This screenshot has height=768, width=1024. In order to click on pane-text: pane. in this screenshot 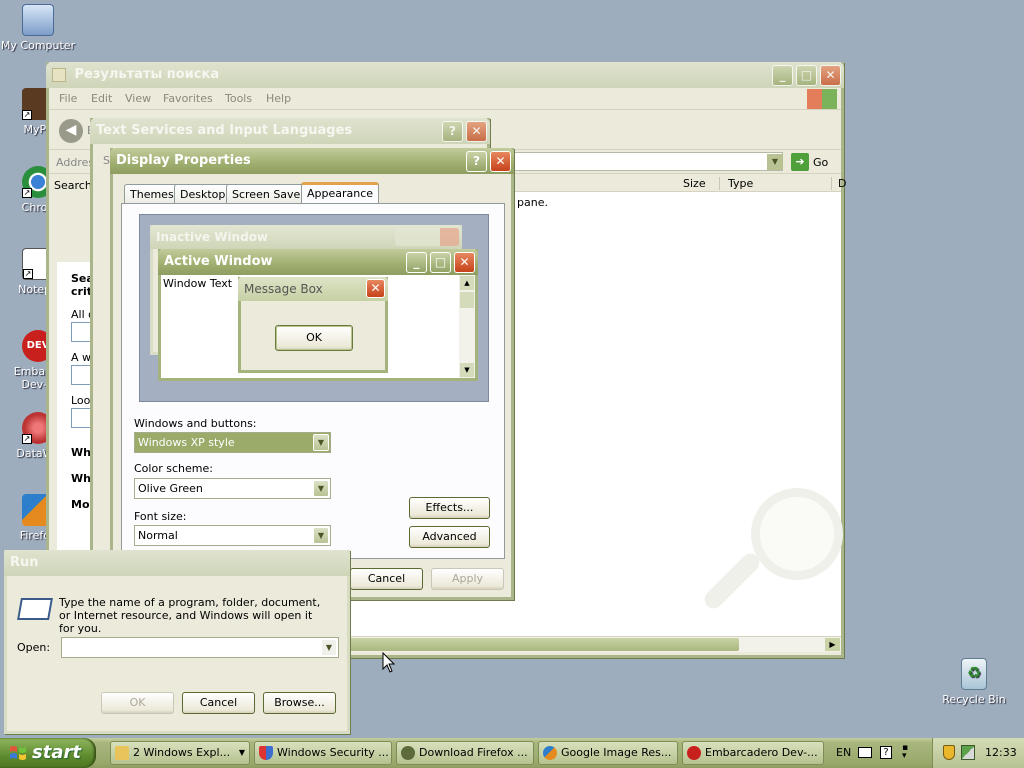, I will do `click(532, 202)`.